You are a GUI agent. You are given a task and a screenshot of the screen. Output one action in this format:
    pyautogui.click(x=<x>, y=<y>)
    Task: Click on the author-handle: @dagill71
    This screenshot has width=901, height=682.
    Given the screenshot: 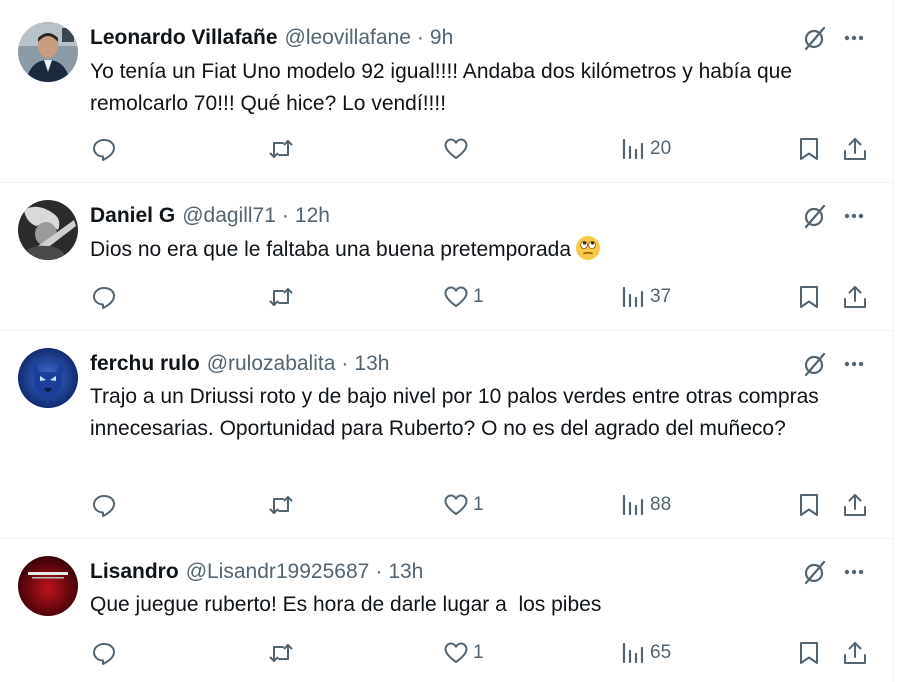 What is the action you would take?
    pyautogui.click(x=229, y=216)
    